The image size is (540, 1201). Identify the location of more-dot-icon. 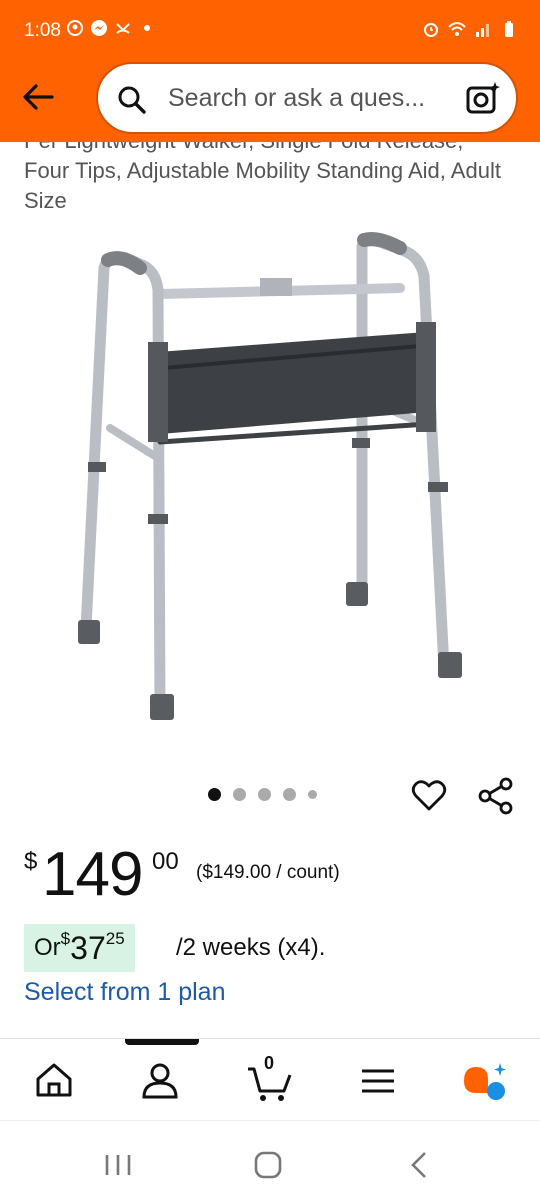
(147, 28).